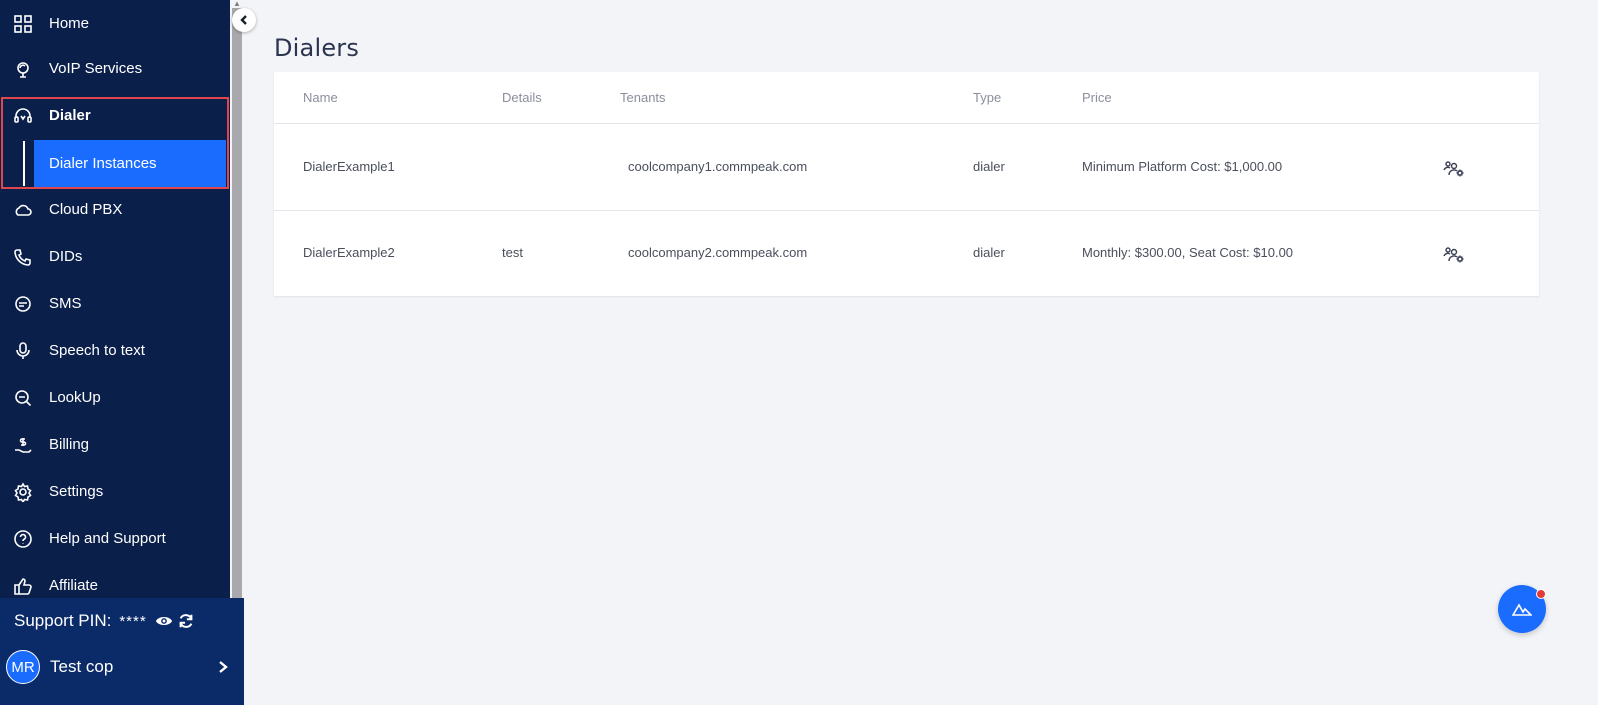 The height and width of the screenshot is (705, 1598). I want to click on sidebar-item-cloud-pbx: Cloud PBX, so click(115, 209).